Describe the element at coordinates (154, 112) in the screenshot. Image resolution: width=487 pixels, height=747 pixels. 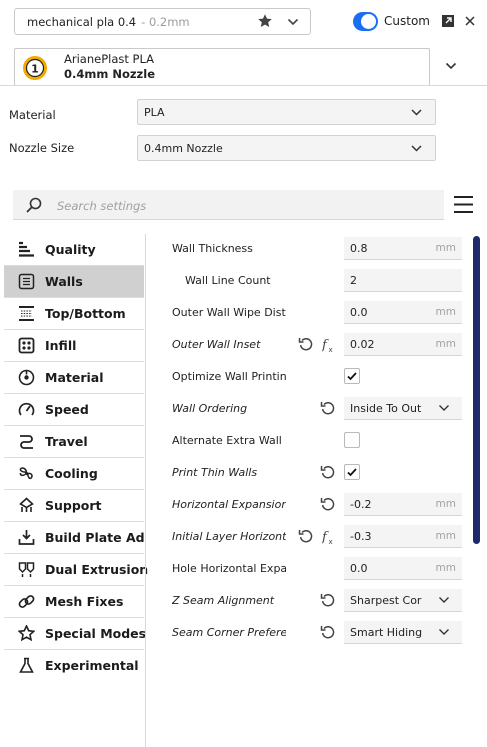
I see `material-value: PLA` at that location.